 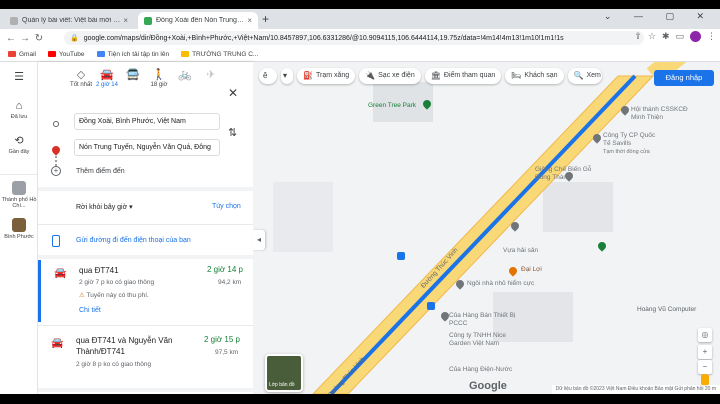 I want to click on arrow-icon: ▾, so click(x=285, y=75).